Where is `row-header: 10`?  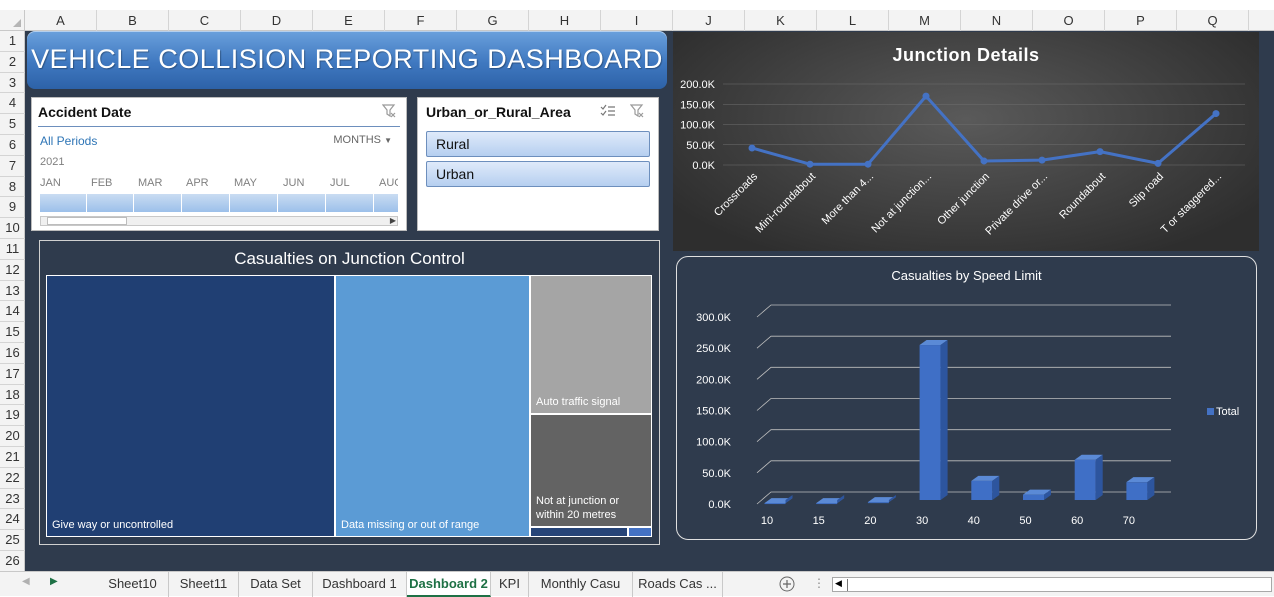 row-header: 10 is located at coordinates (12, 228).